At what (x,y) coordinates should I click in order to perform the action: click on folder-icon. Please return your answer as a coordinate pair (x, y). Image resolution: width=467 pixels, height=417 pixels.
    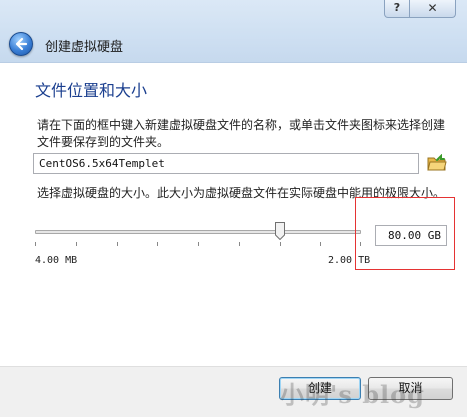
    Looking at the image, I should click on (437, 162).